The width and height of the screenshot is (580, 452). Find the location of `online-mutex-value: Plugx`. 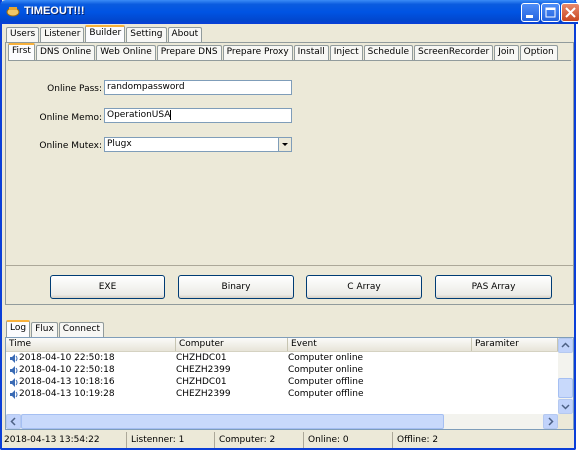

online-mutex-value: Plugx is located at coordinates (119, 144).